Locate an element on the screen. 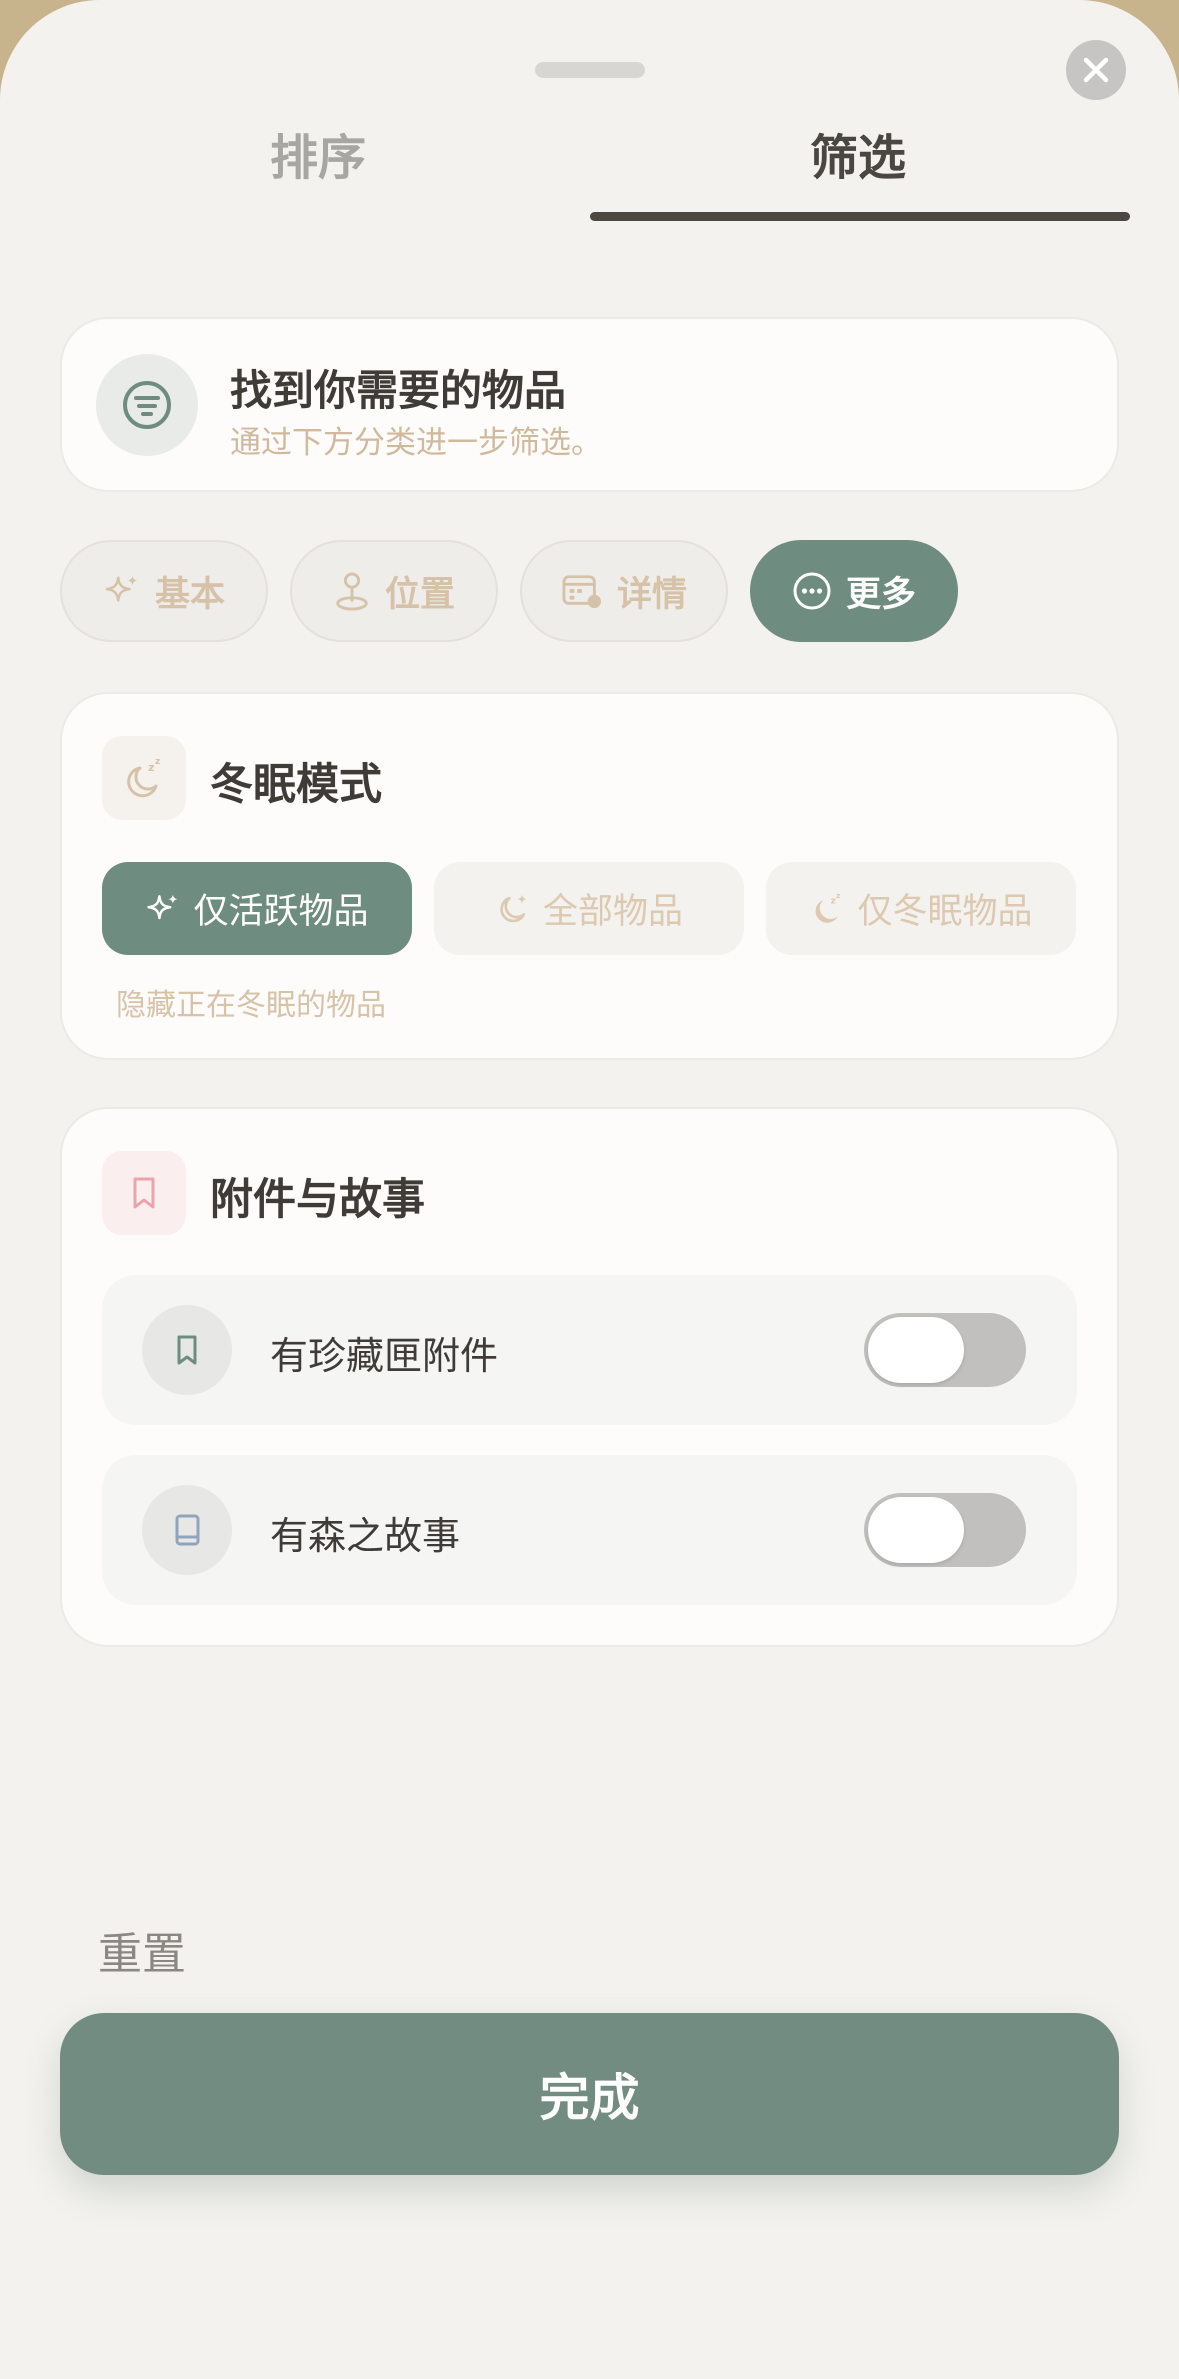 The image size is (1179, 2379). option-active-only: 仅活跃物品 is located at coordinates (257, 908).